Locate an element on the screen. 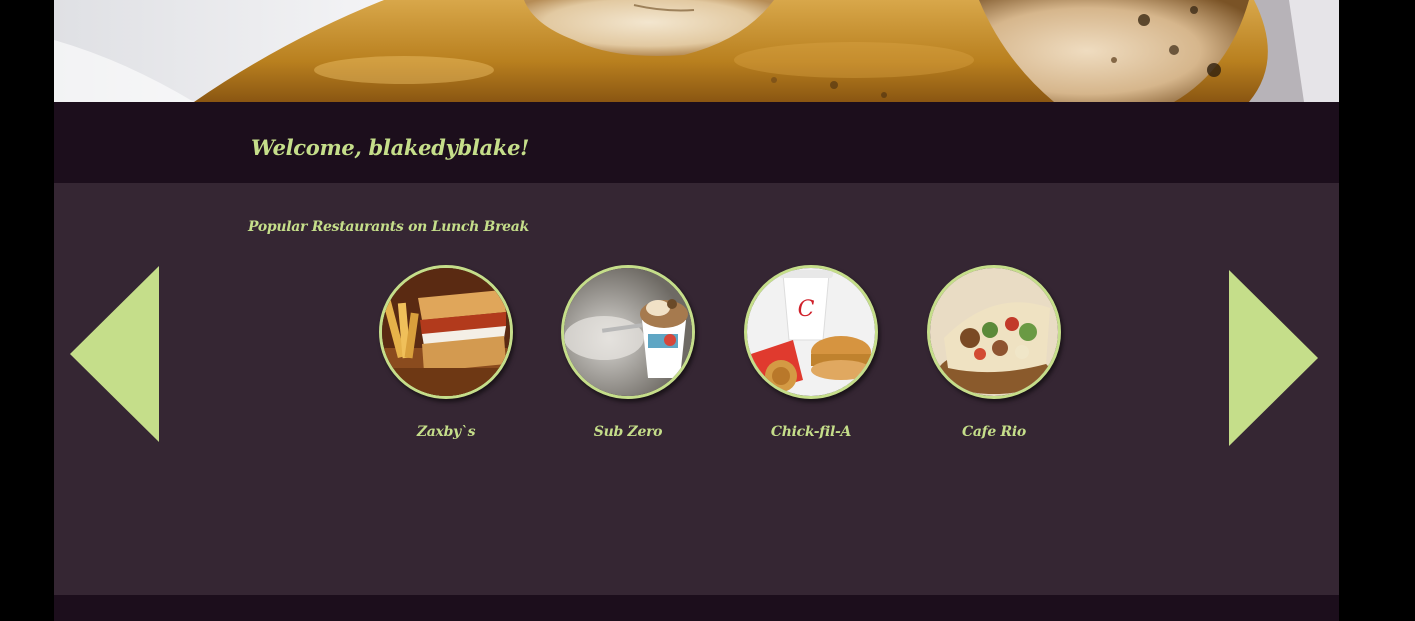  restaurant-card-zaxbys: Zaxby`s is located at coordinates (446, 360).